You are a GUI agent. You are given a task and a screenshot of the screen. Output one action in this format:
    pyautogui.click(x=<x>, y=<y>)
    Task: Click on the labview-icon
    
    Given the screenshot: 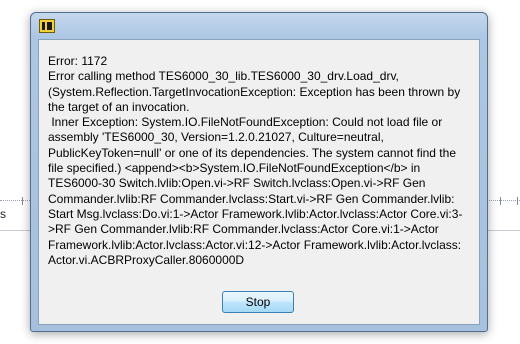 What is the action you would take?
    pyautogui.click(x=47, y=26)
    